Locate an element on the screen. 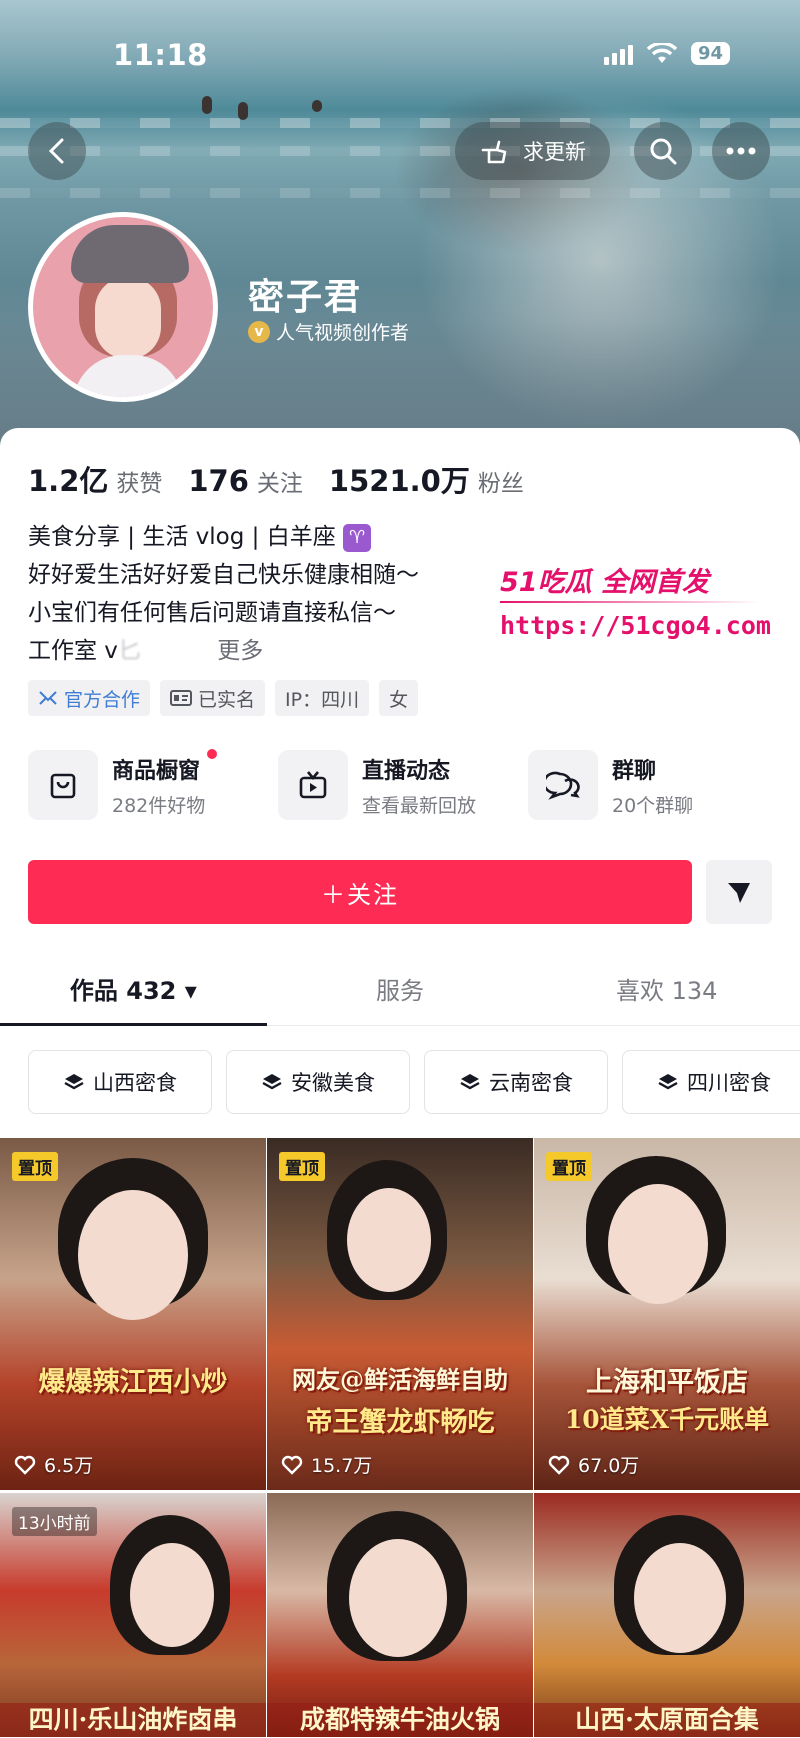  tab-services: 服务 is located at coordinates (400, 988).